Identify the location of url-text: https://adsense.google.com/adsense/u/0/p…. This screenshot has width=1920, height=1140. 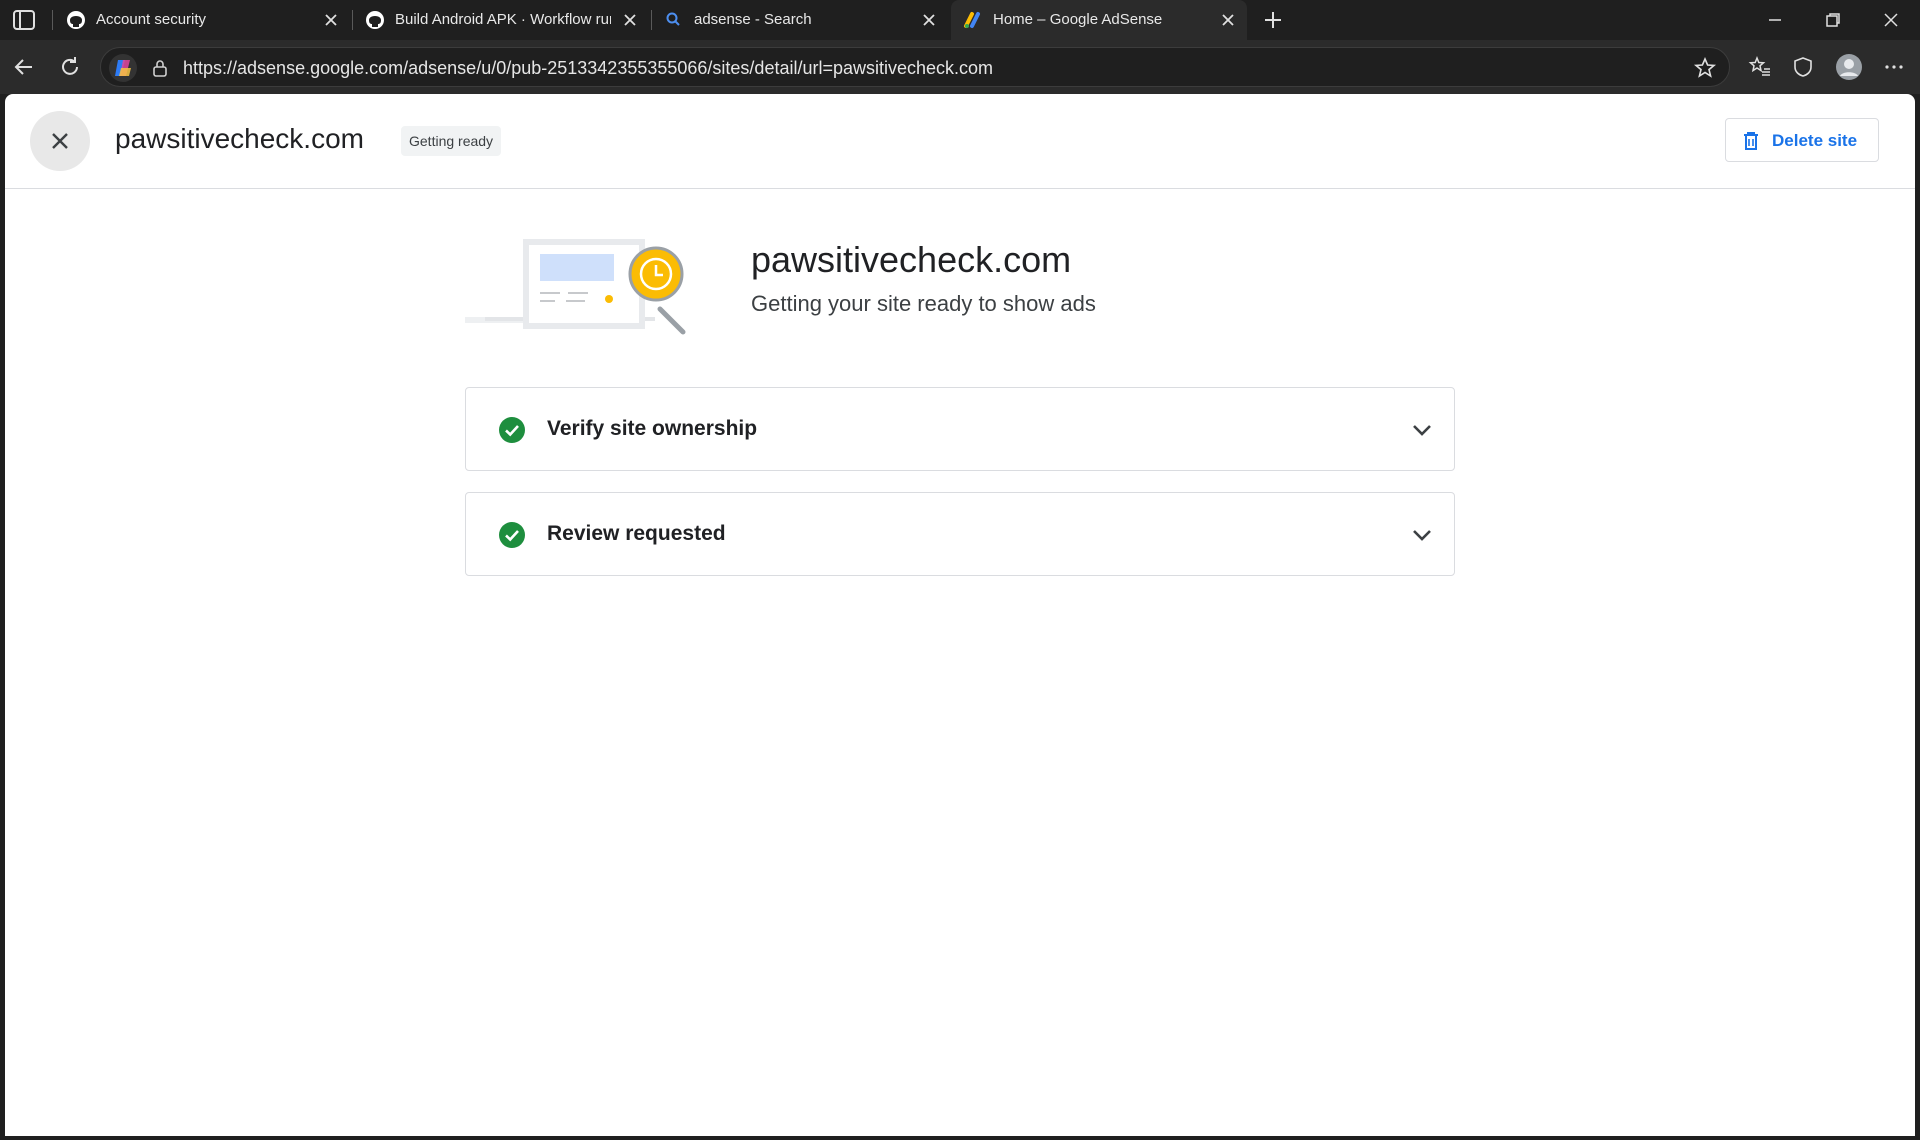
(588, 68).